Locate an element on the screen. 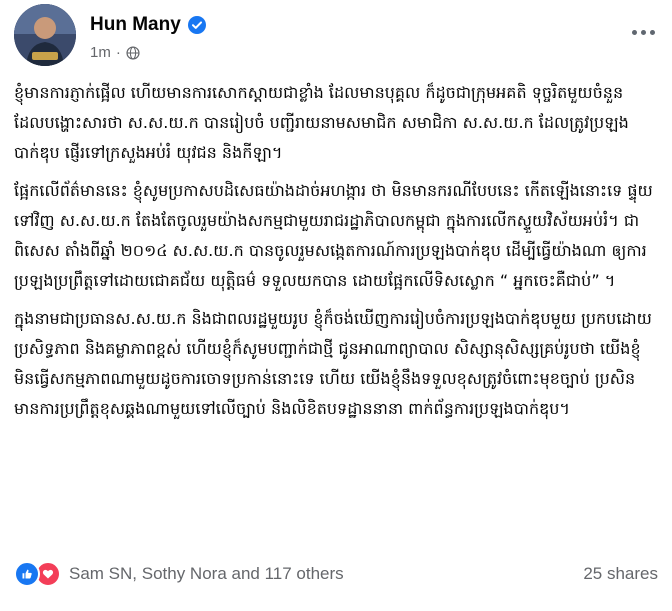  post-meta: 1m · is located at coordinates (115, 52).